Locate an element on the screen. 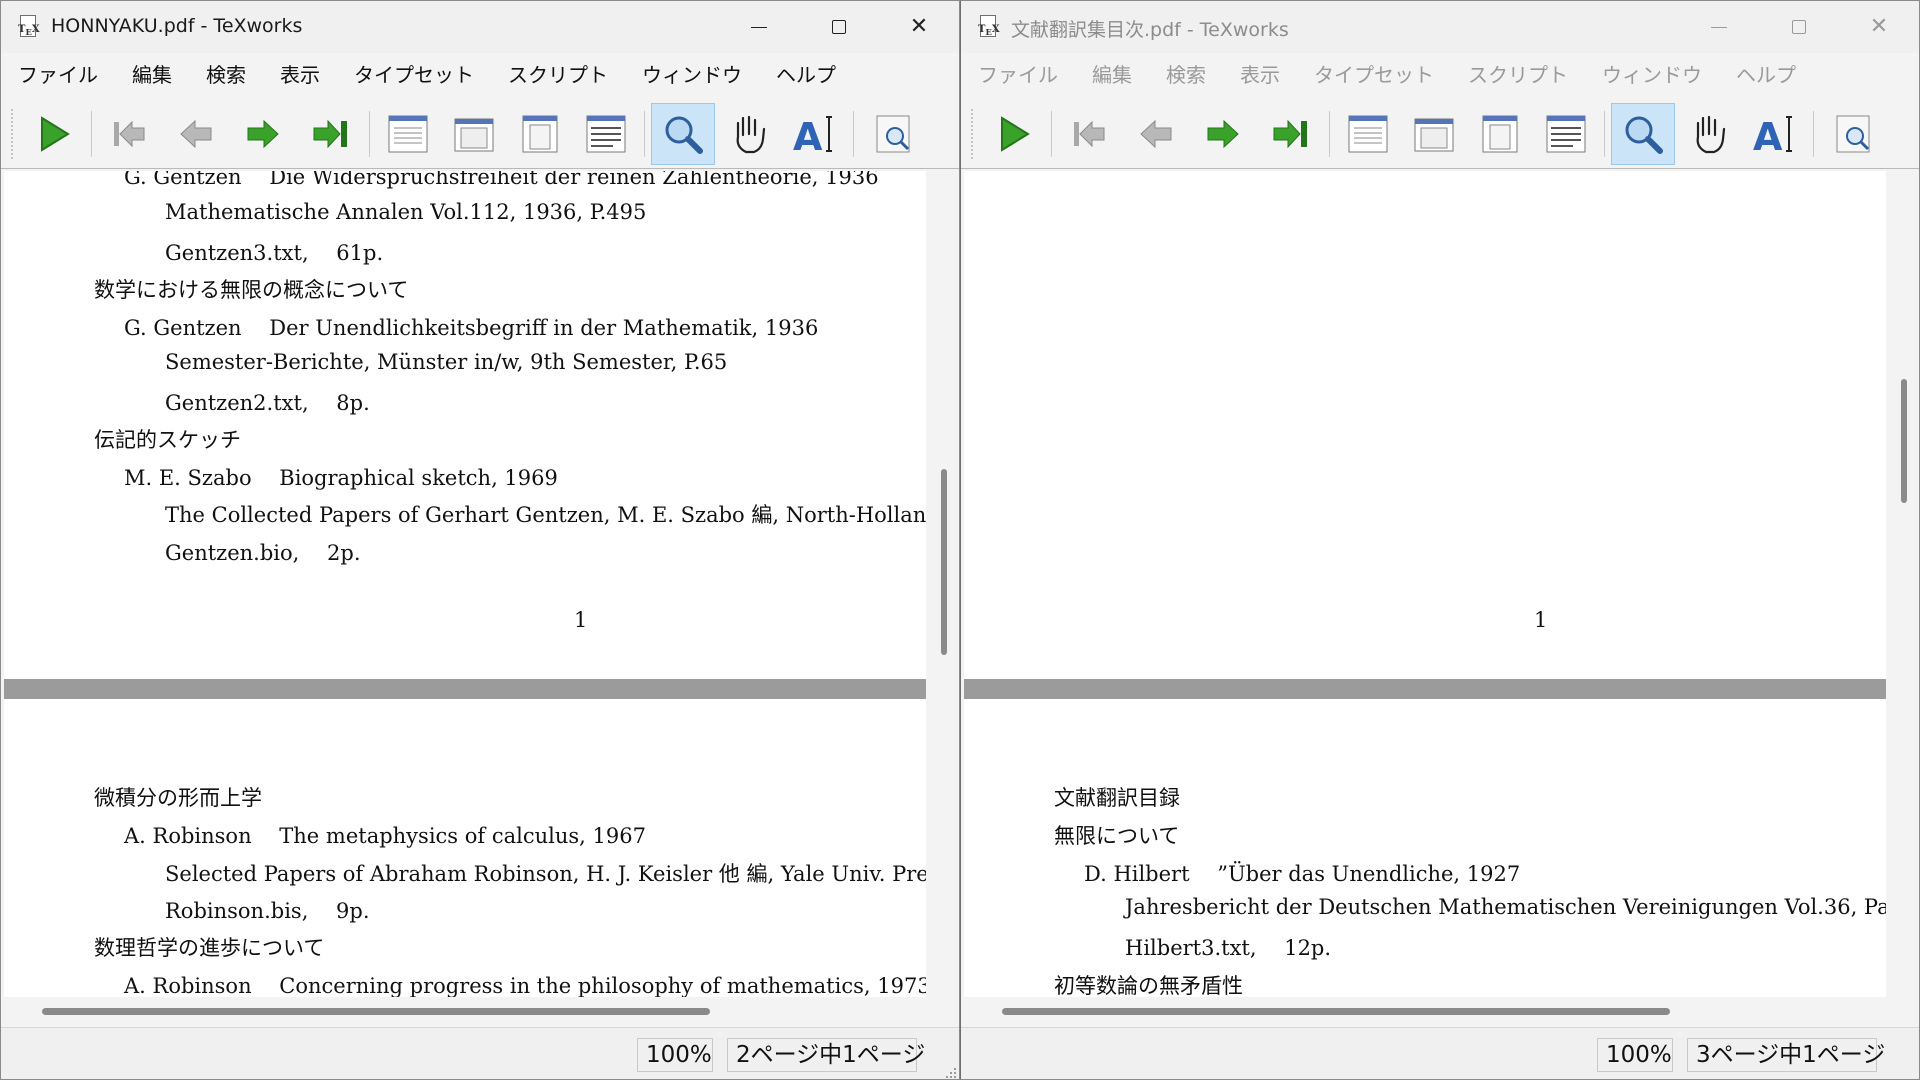 Image resolution: width=1920 pixels, height=1080 pixels. page-indicator: 3ページ中1ページ is located at coordinates (1786, 1055).